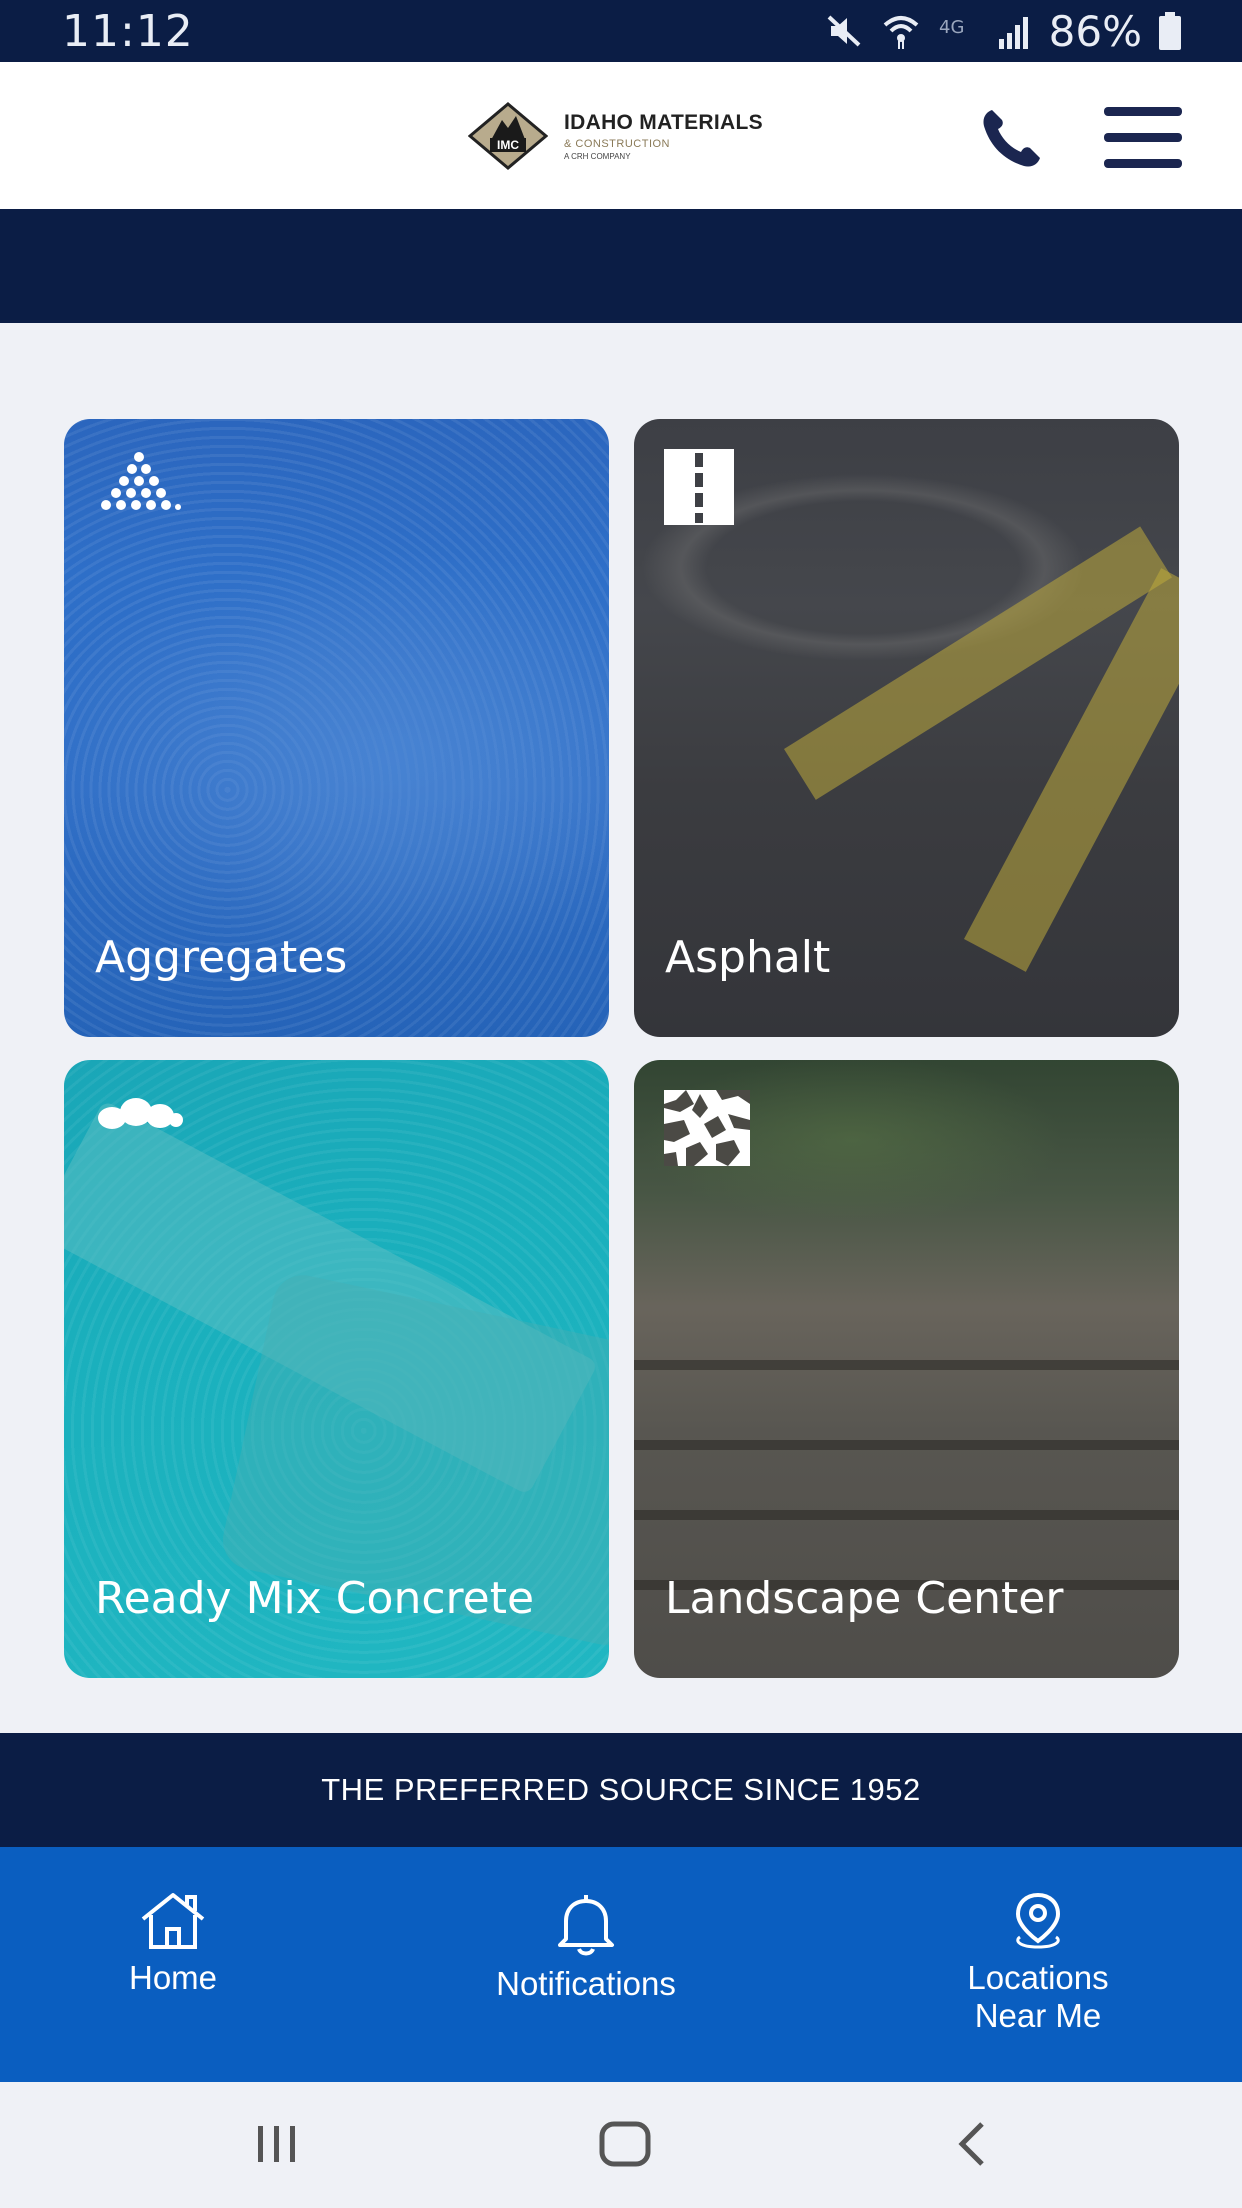  Describe the element at coordinates (1038, 1977) in the screenshot. I see `nav-locations-label-1: Locations` at that location.